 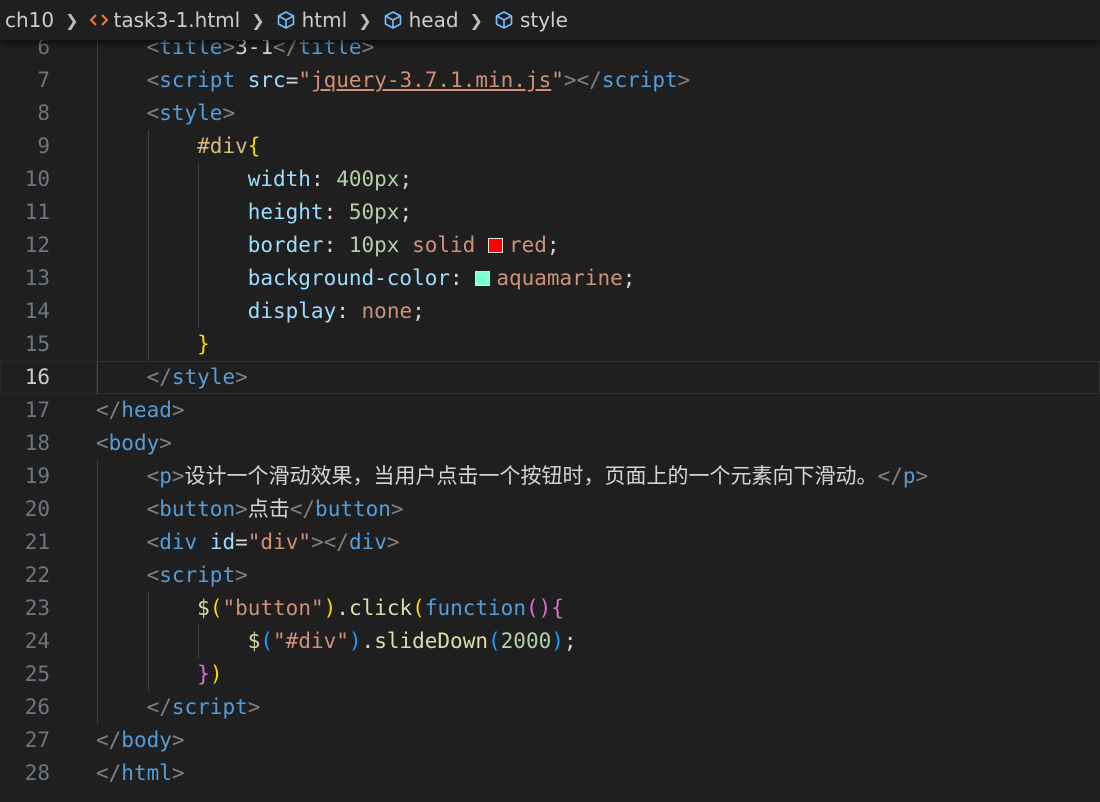 What do you see at coordinates (366, 278) in the screenshot?
I see `code-content: background-color: aquamarine;` at bounding box center [366, 278].